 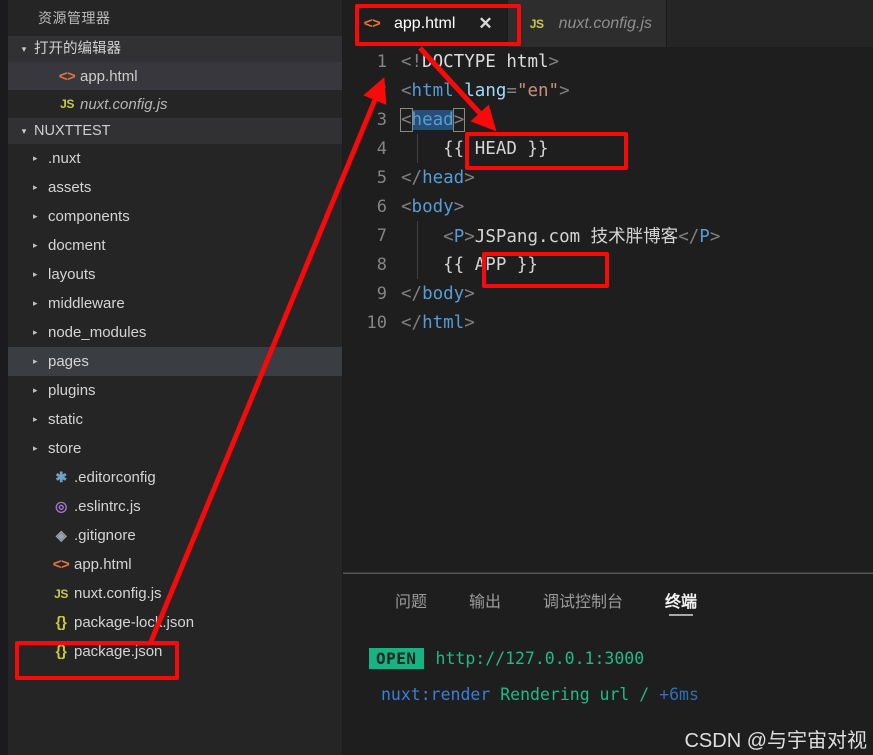 What do you see at coordinates (561, 237) in the screenshot?
I see `code-text: <P>JSPang.com 技术胖博客</P>` at bounding box center [561, 237].